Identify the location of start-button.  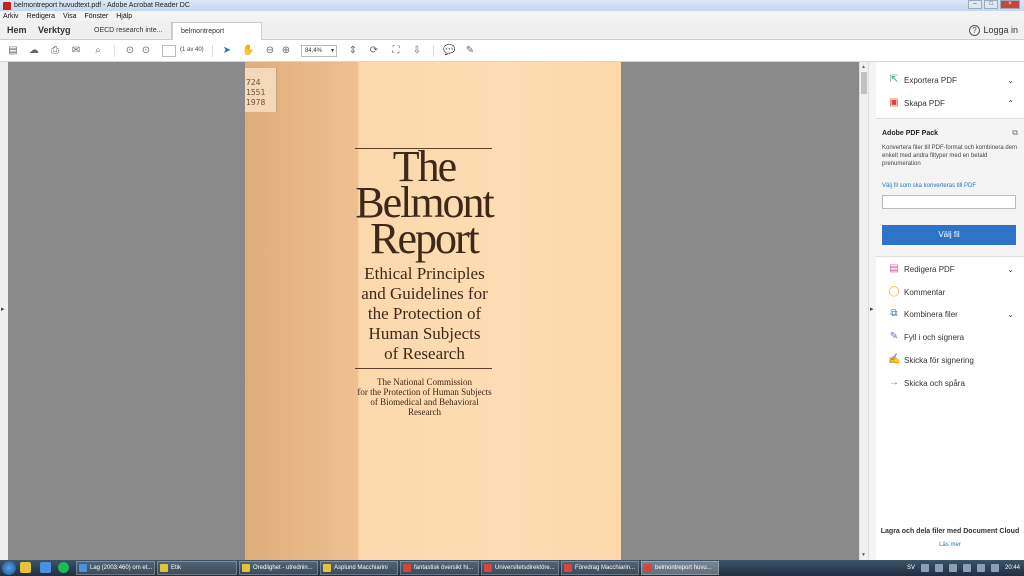
(9, 568).